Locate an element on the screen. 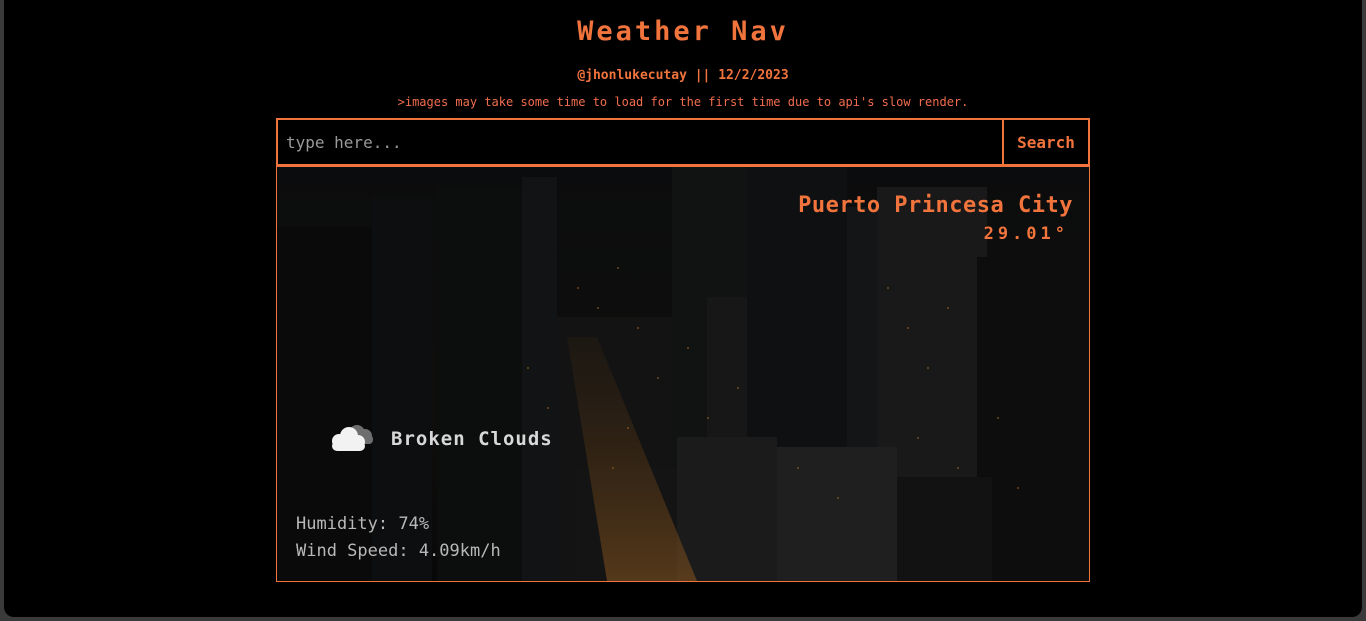  temperature: 29.01° is located at coordinates (1026, 234).